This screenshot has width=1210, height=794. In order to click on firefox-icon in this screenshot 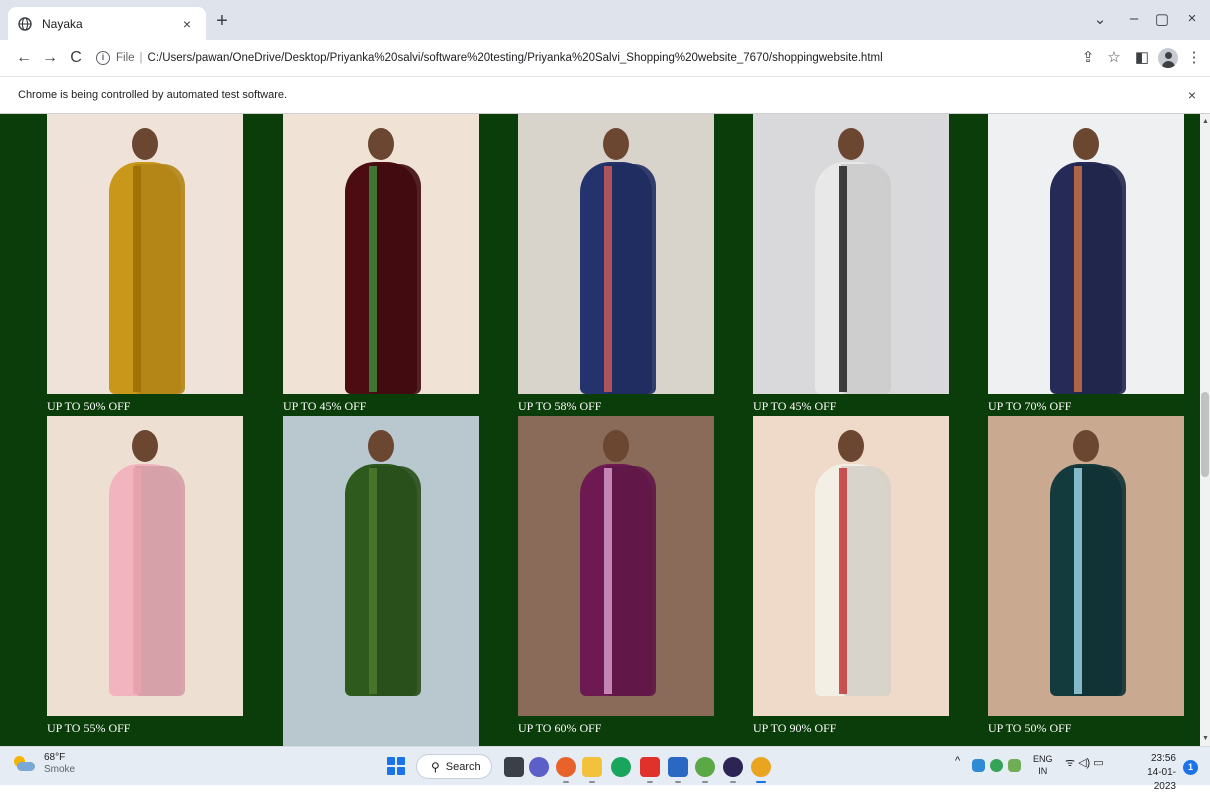, I will do `click(566, 770)`.